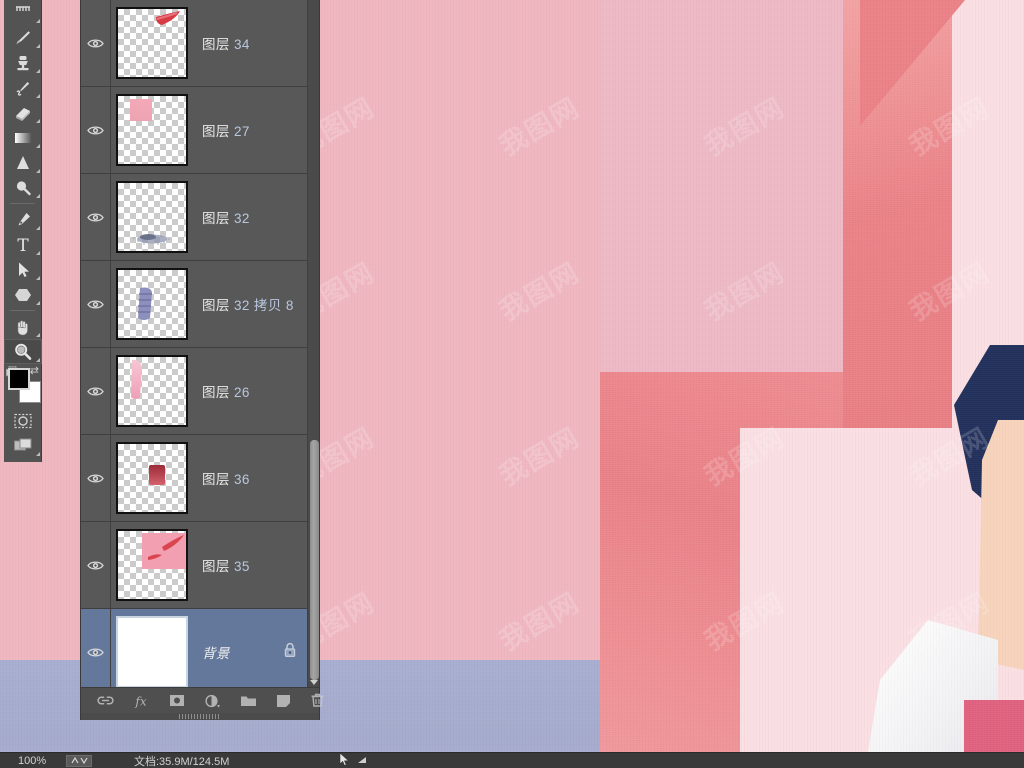  What do you see at coordinates (314, 560) in the screenshot?
I see `layers-scrollbar-thumb` at bounding box center [314, 560].